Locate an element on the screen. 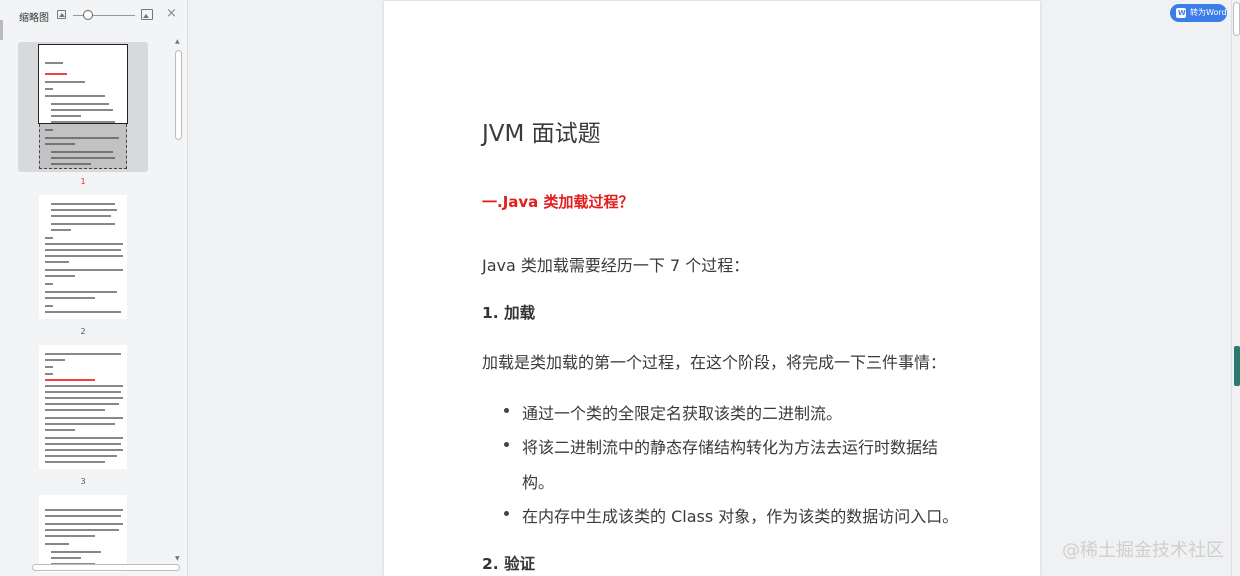 This screenshot has height=576, width=1240. word-icon is located at coordinates (1181, 13).